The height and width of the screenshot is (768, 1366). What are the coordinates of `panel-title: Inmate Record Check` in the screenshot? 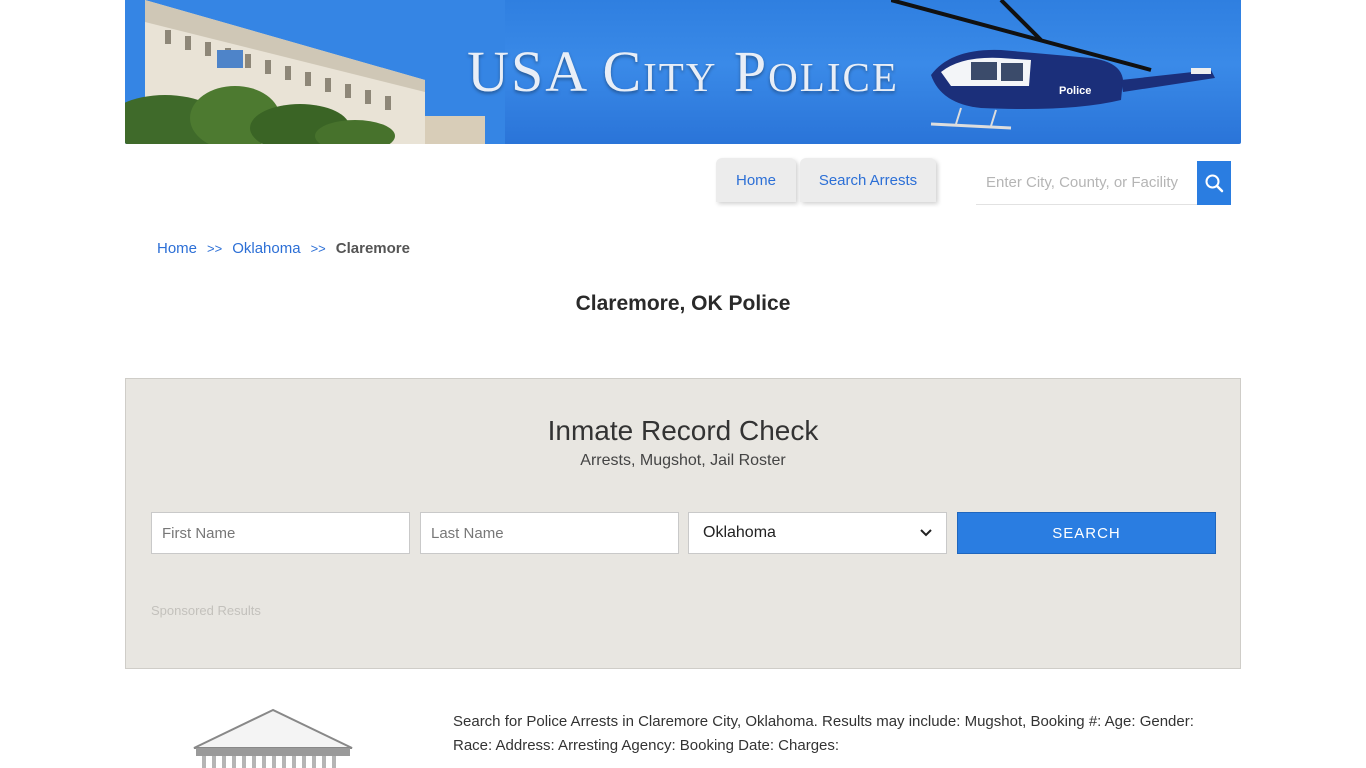 It's located at (683, 430).